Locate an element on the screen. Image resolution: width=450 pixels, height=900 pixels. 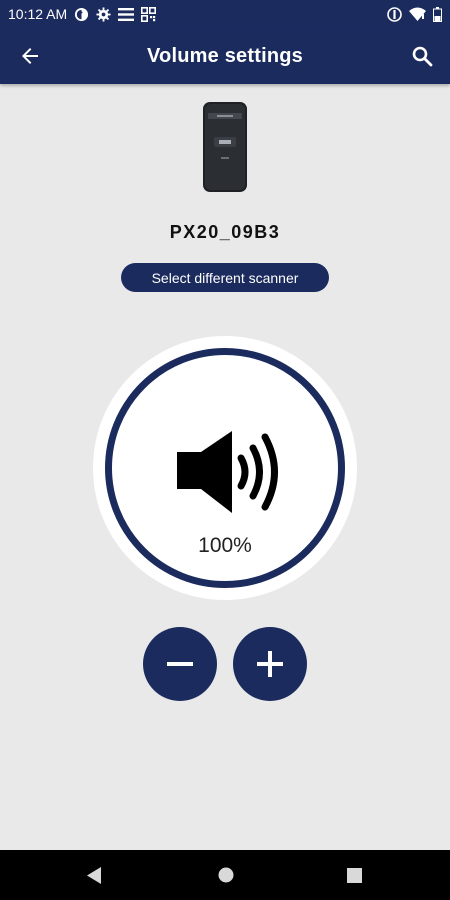
volume-percent: 100% is located at coordinates (225, 545).